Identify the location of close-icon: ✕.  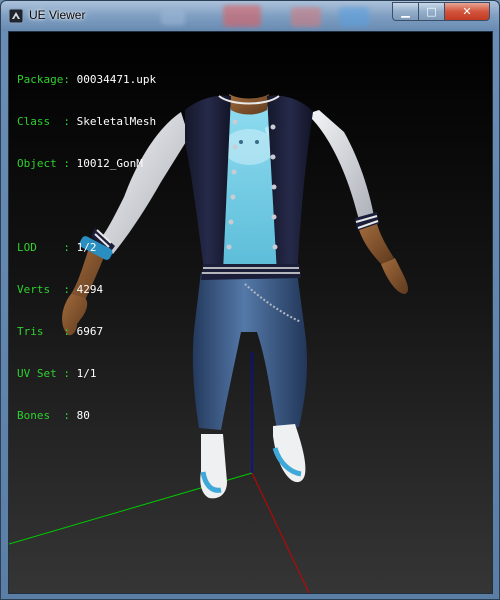
(467, 11).